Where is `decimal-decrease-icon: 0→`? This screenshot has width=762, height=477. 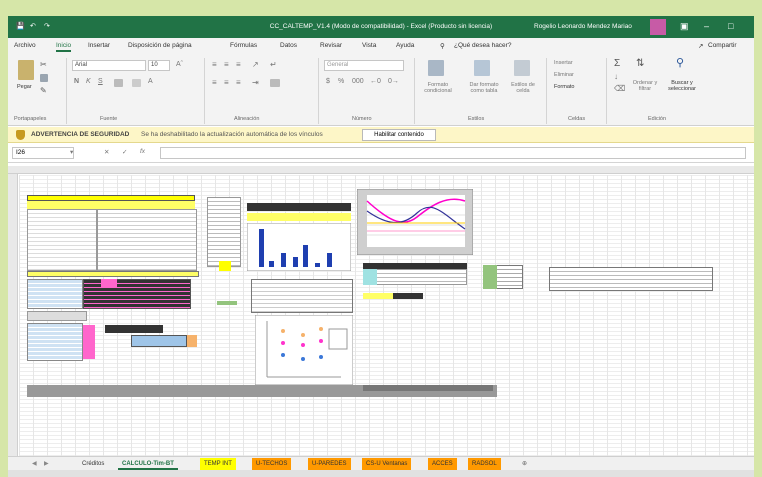 decimal-decrease-icon: 0→ is located at coordinates (393, 81).